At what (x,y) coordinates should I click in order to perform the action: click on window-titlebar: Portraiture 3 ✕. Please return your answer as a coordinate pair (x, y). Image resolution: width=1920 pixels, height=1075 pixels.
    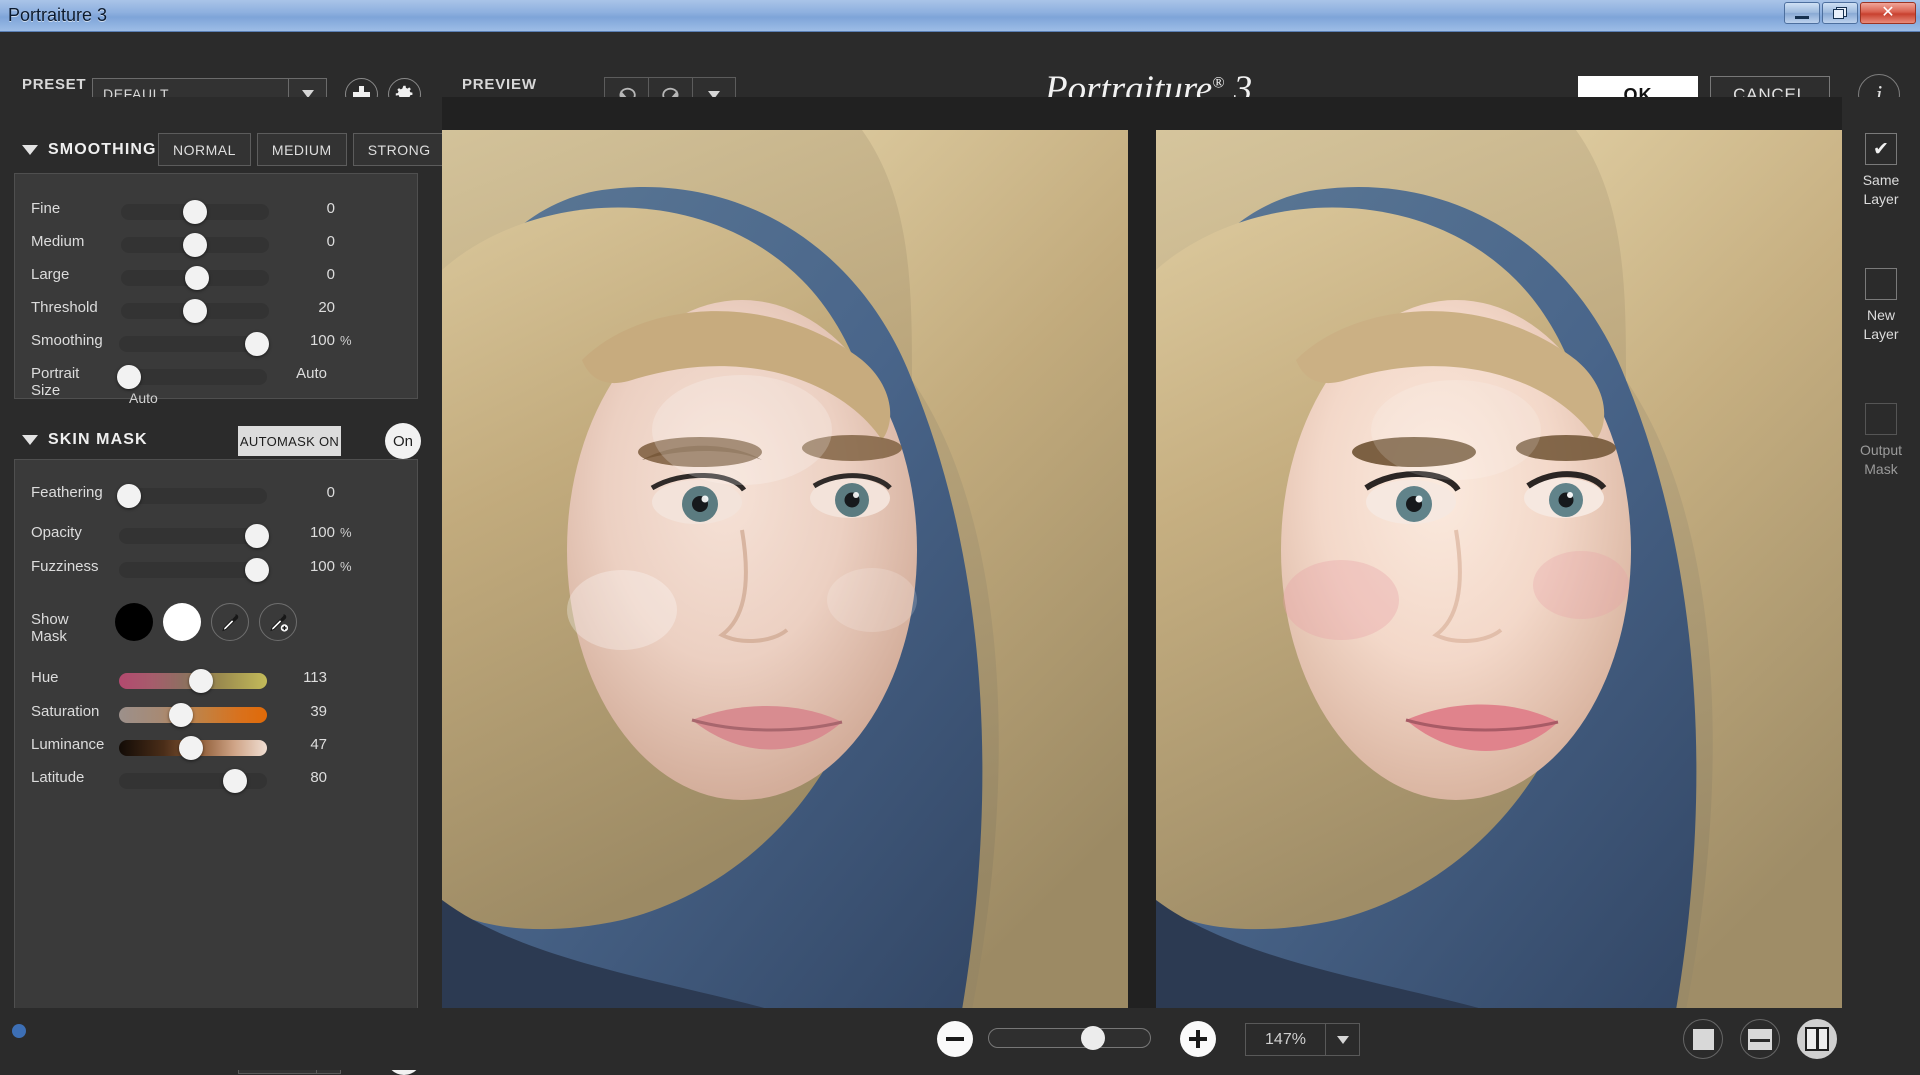
    Looking at the image, I should click on (960, 16).